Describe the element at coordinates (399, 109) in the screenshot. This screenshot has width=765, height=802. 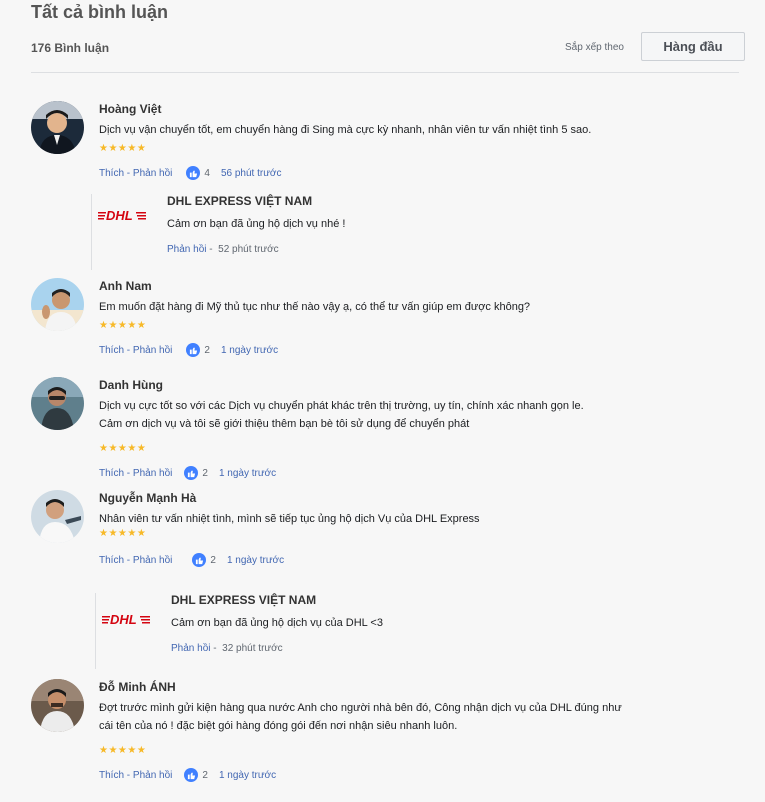
I see `commenter-name: Hoàng Việt` at that location.